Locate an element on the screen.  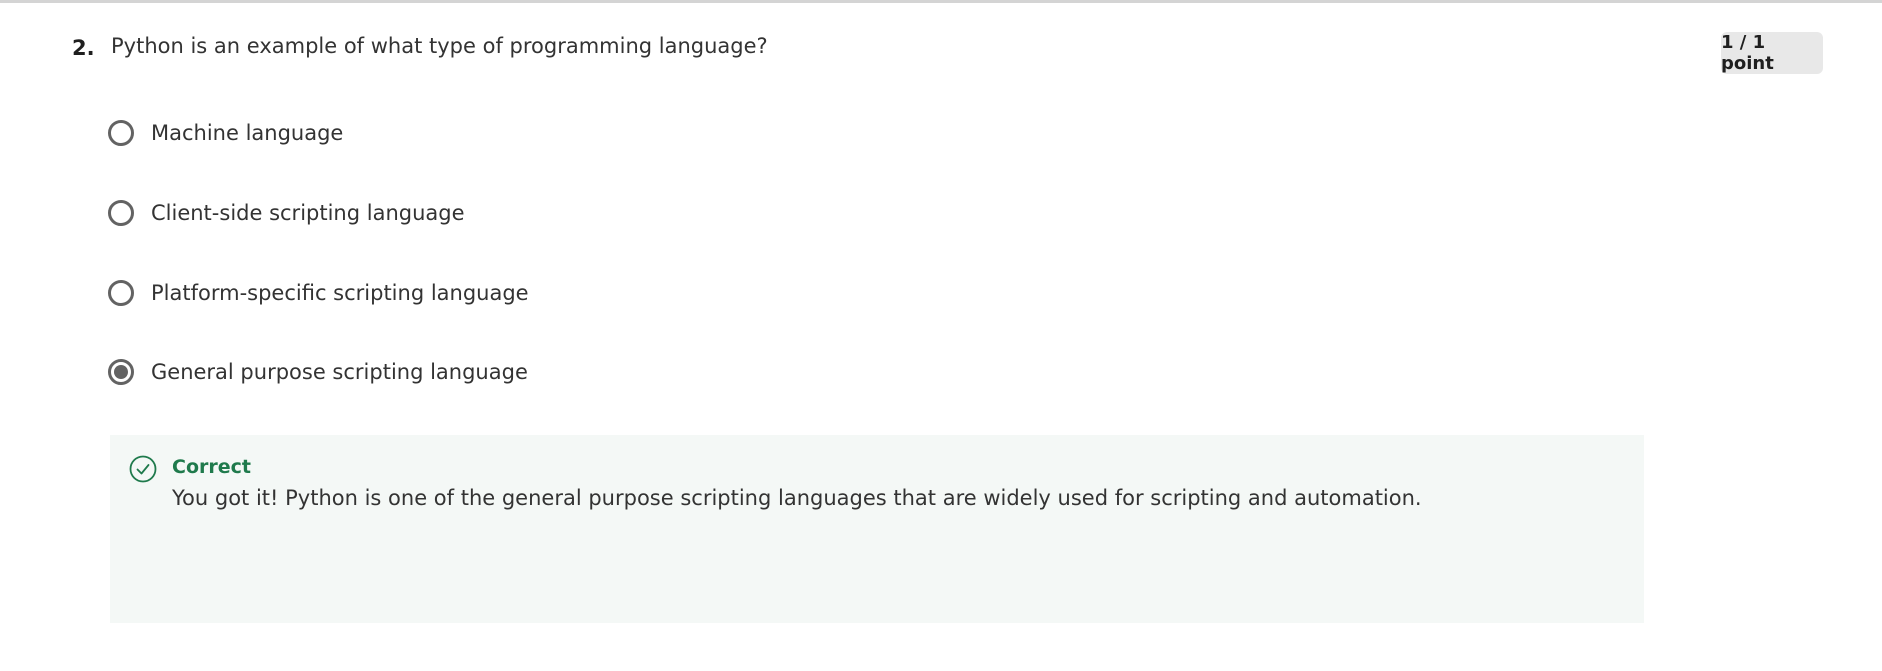
points-badge: 1 / 1 point is located at coordinates (1772, 53).